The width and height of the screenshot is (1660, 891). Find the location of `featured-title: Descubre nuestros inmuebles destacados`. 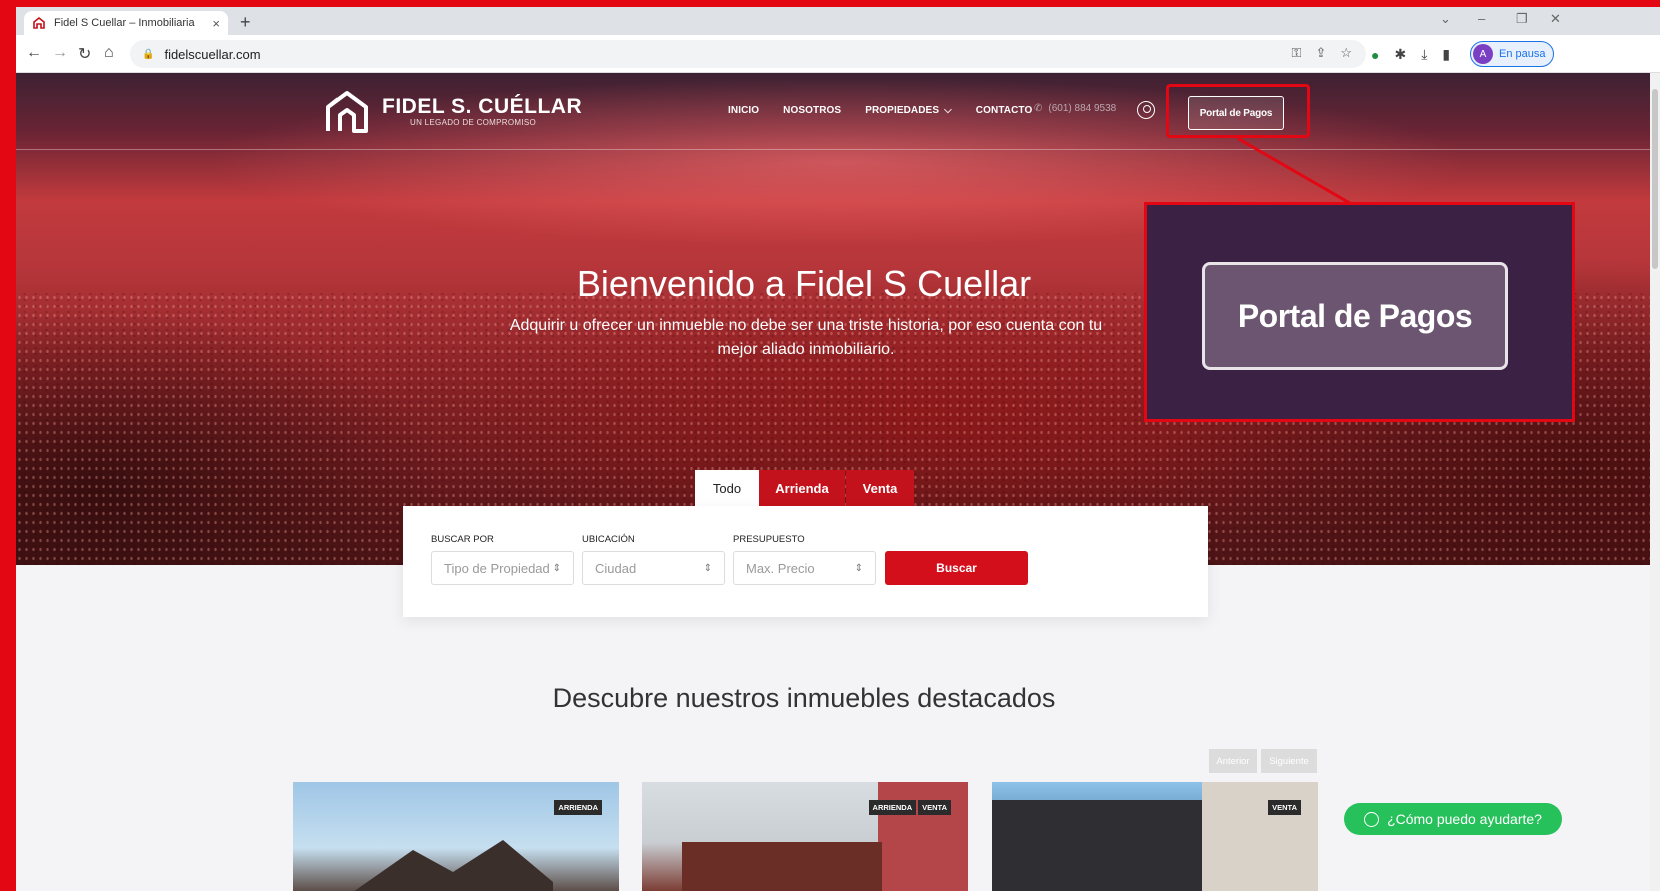

featured-title: Descubre nuestros inmuebles destacados is located at coordinates (804, 698).